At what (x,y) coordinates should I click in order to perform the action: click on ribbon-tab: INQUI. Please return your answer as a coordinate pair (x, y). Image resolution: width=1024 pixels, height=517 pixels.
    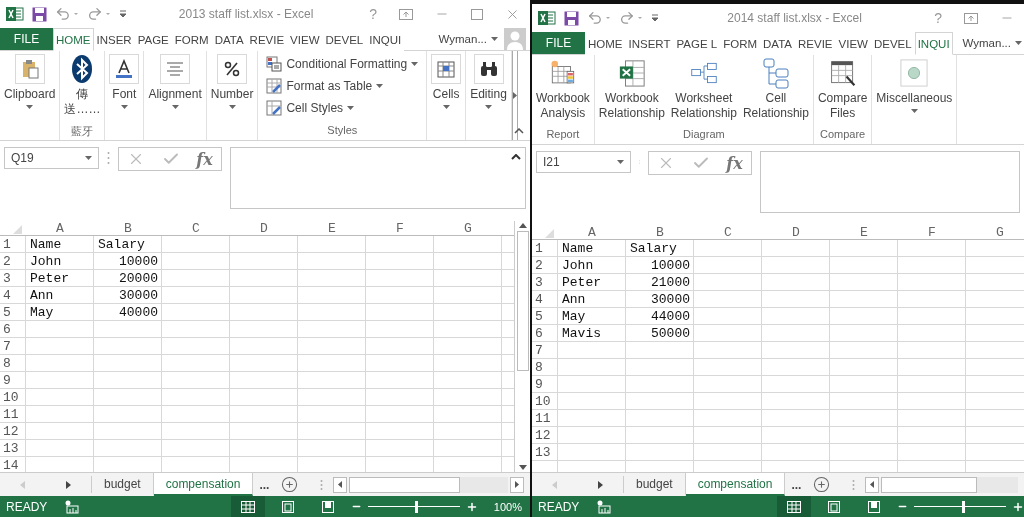
    Looking at the image, I should click on (933, 43).